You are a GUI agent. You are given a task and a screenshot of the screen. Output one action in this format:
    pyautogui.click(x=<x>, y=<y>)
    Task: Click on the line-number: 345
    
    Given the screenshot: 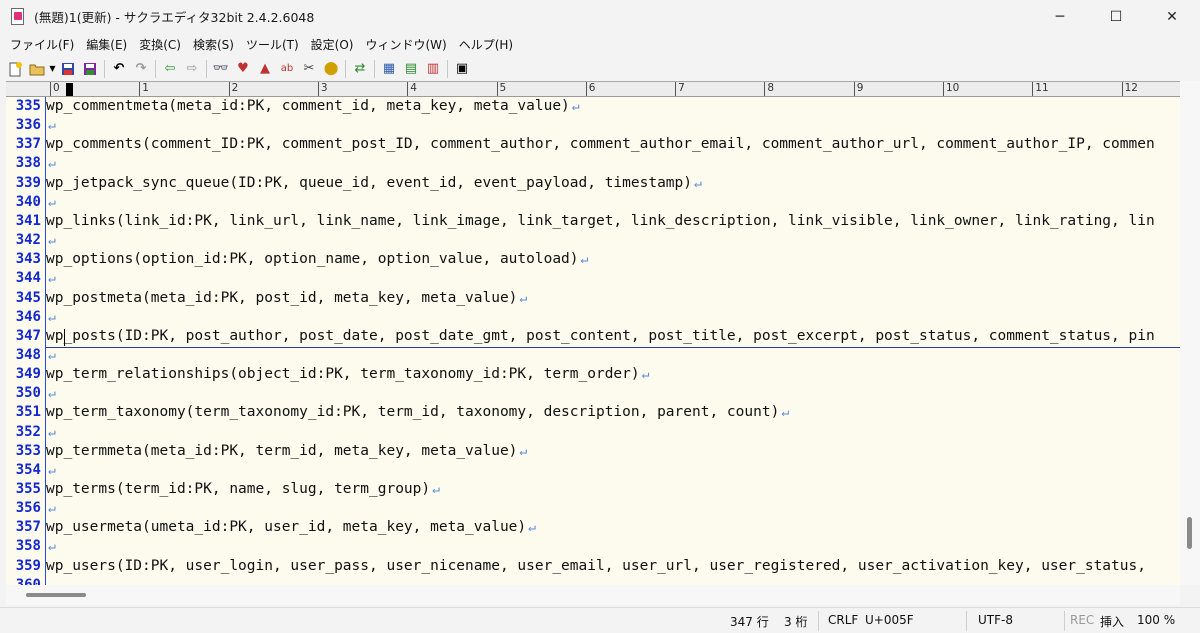 What is the action you would take?
    pyautogui.click(x=28, y=297)
    